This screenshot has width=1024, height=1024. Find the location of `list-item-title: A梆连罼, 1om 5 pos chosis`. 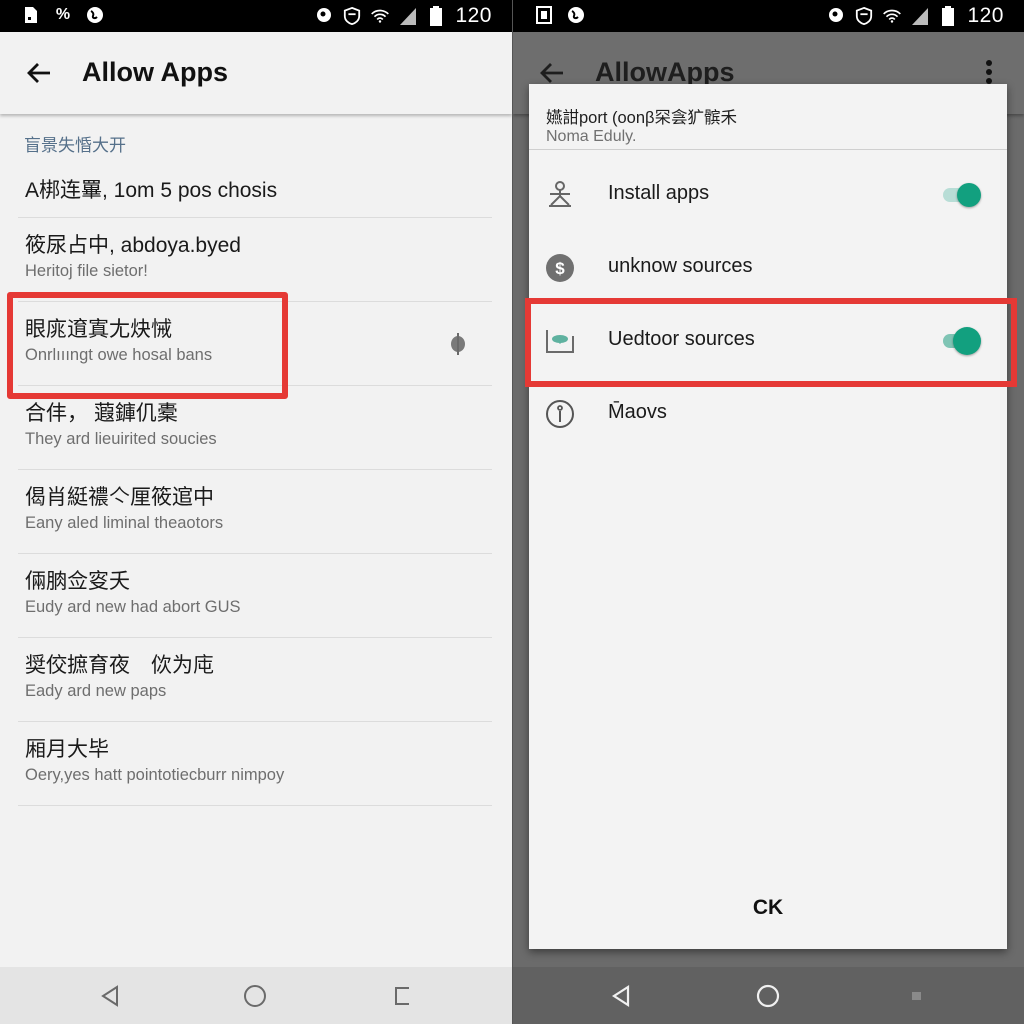

list-item-title: A梆连罼, 1om 5 pos chosis is located at coordinates (151, 190).